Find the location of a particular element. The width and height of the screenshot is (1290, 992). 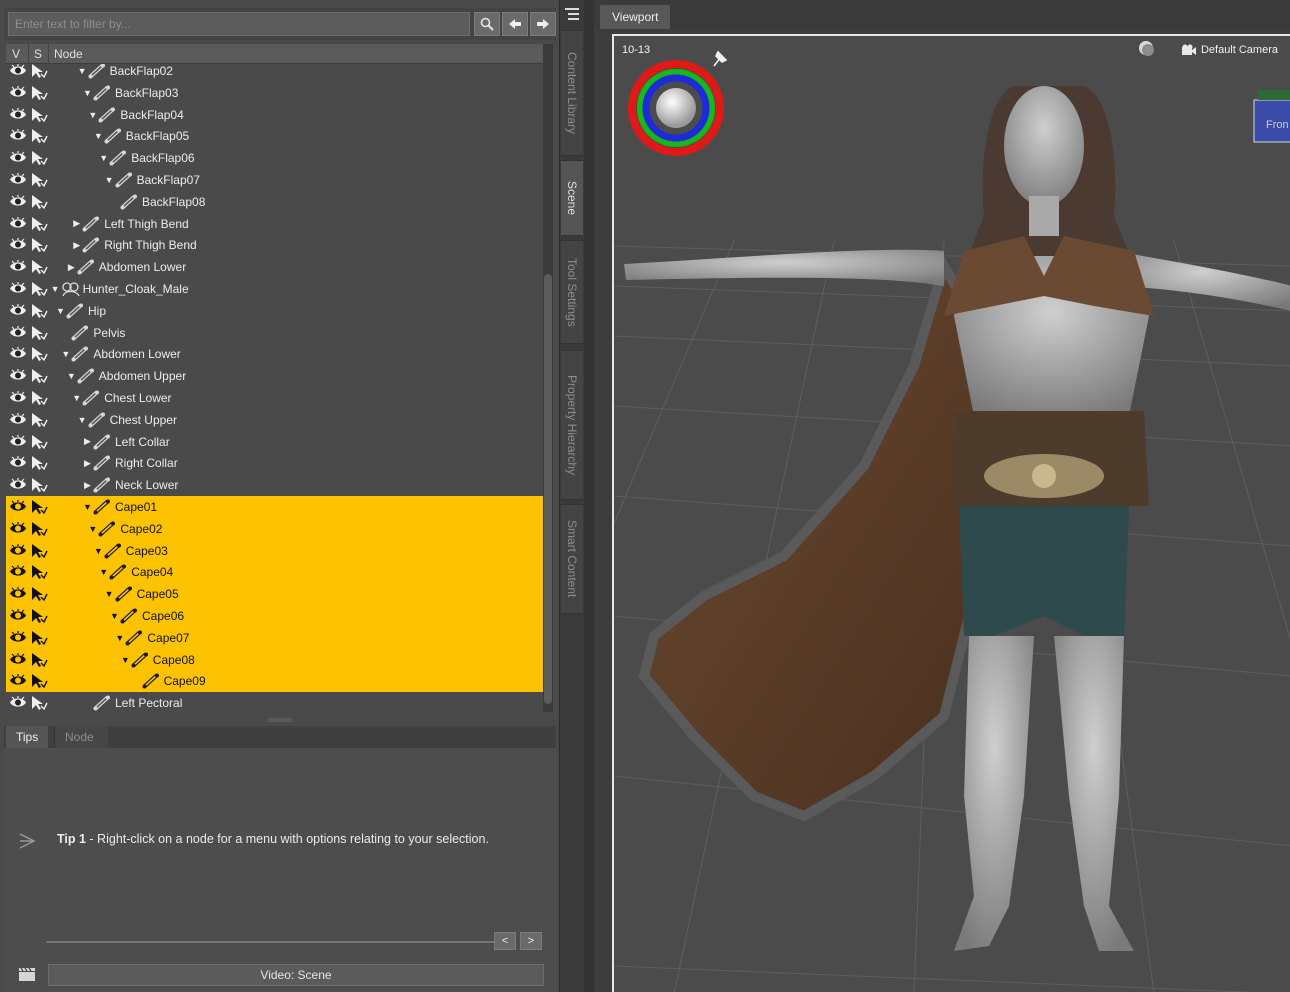

sidetab-property-hierarchy: Property Hierarchy is located at coordinates (572, 425).